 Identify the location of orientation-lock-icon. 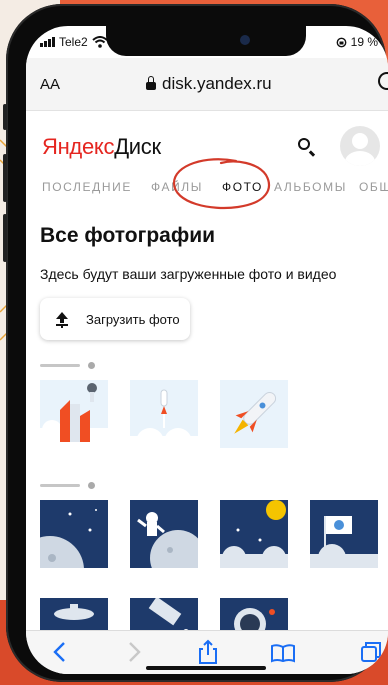
(341, 42).